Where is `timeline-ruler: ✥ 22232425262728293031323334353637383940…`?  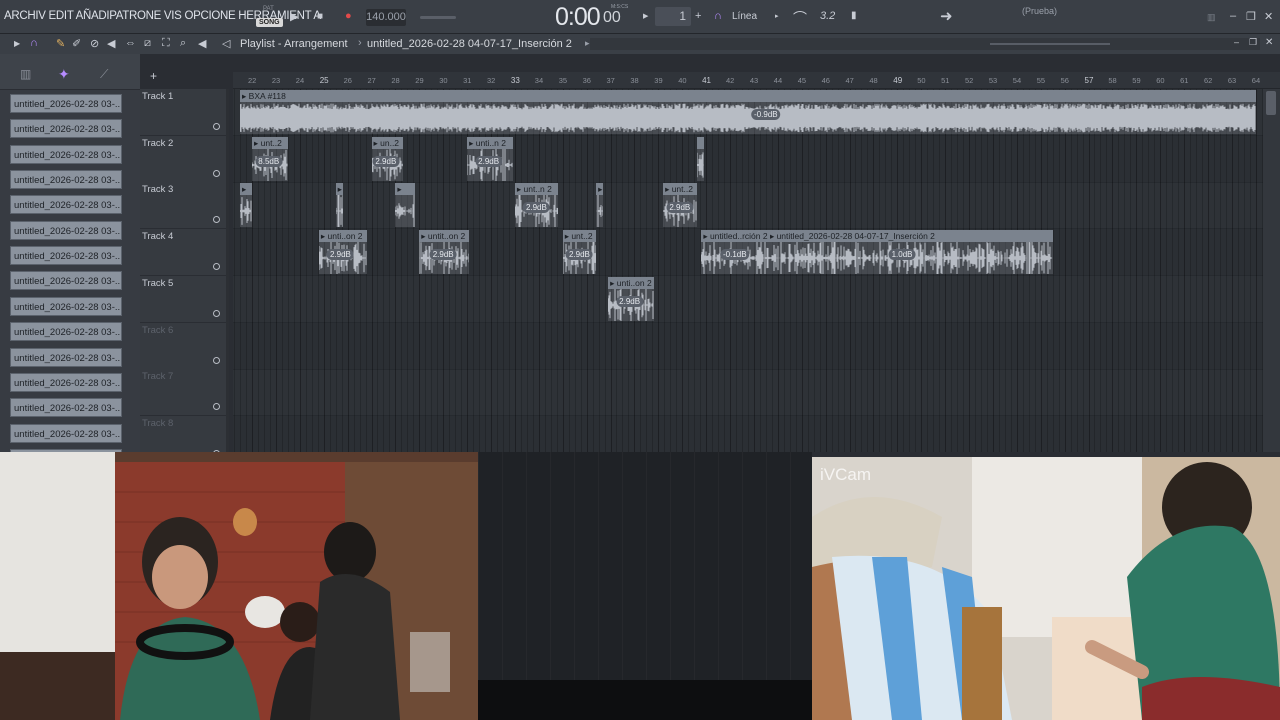 timeline-ruler: ✥ 22232425262728293031323334353637383940… is located at coordinates (756, 80).